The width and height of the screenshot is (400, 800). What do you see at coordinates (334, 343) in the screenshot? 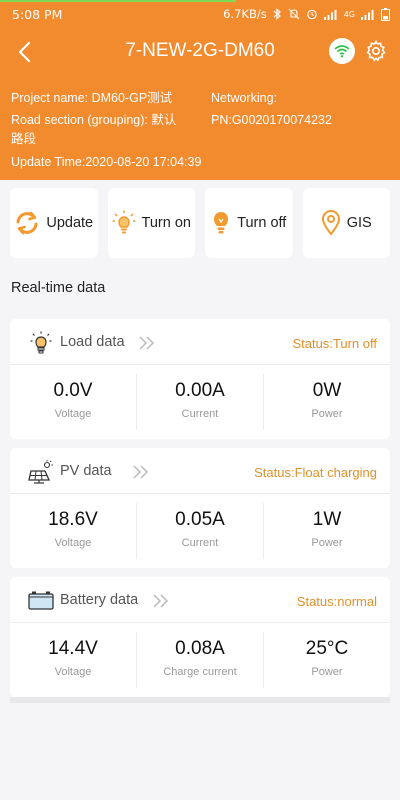
I see `status-text: Status:Turn off` at bounding box center [334, 343].